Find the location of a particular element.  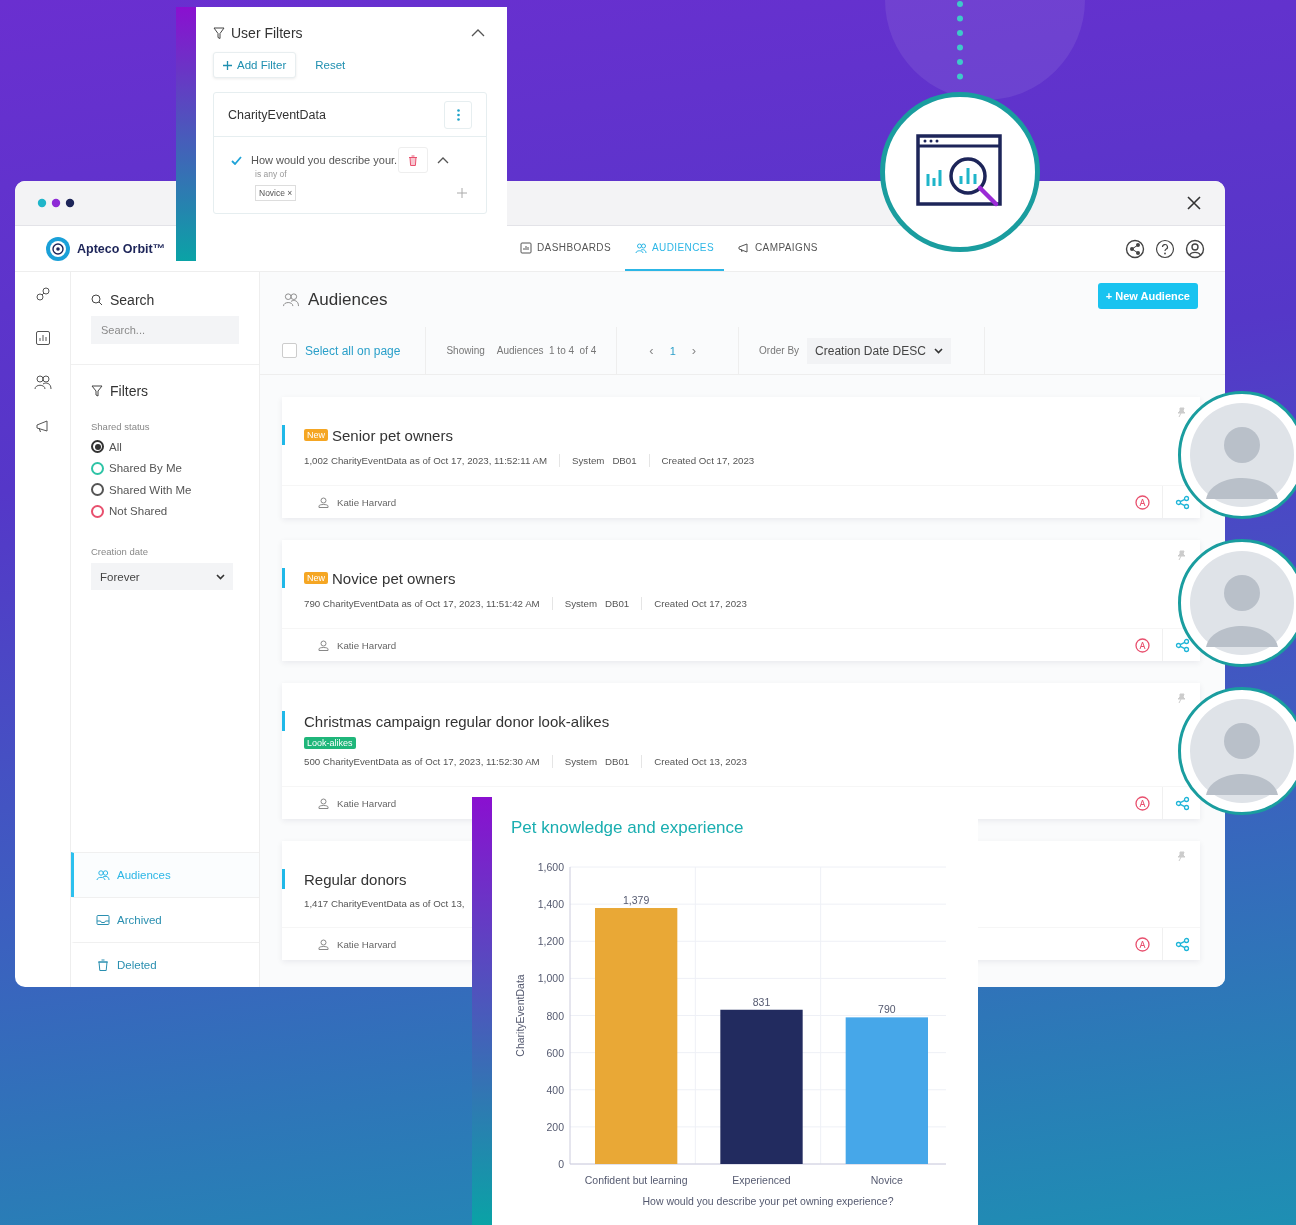

audience-title: Senior pet owners is located at coordinates (392, 435).